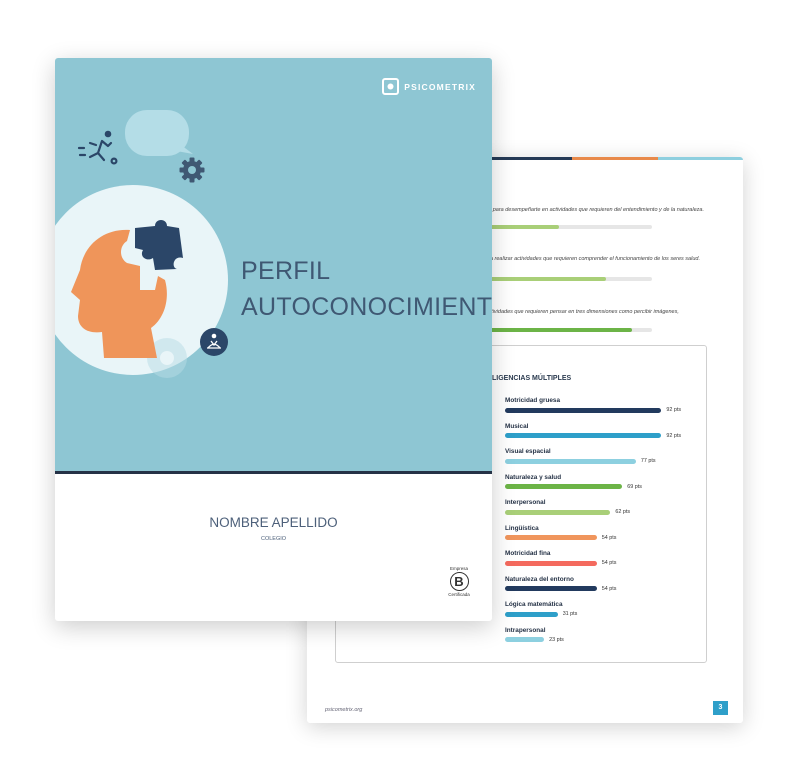  Describe the element at coordinates (570, 614) in the screenshot. I see `skill-points: 31 pts` at that location.